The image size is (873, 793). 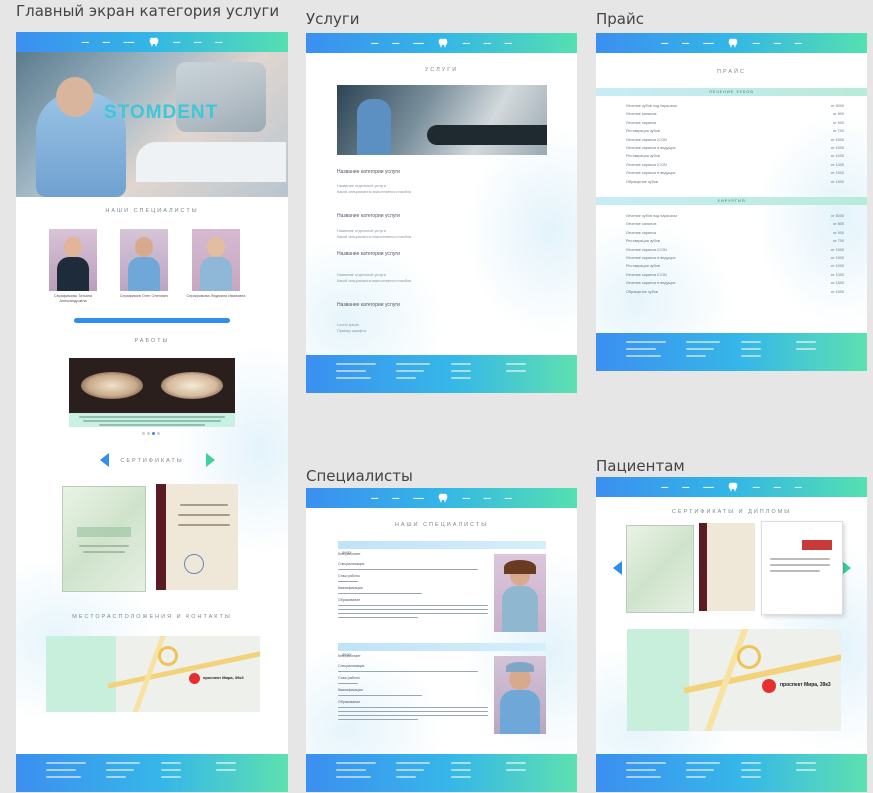 I want to click on frame-title-services: Услуги, so click(x=333, y=19).